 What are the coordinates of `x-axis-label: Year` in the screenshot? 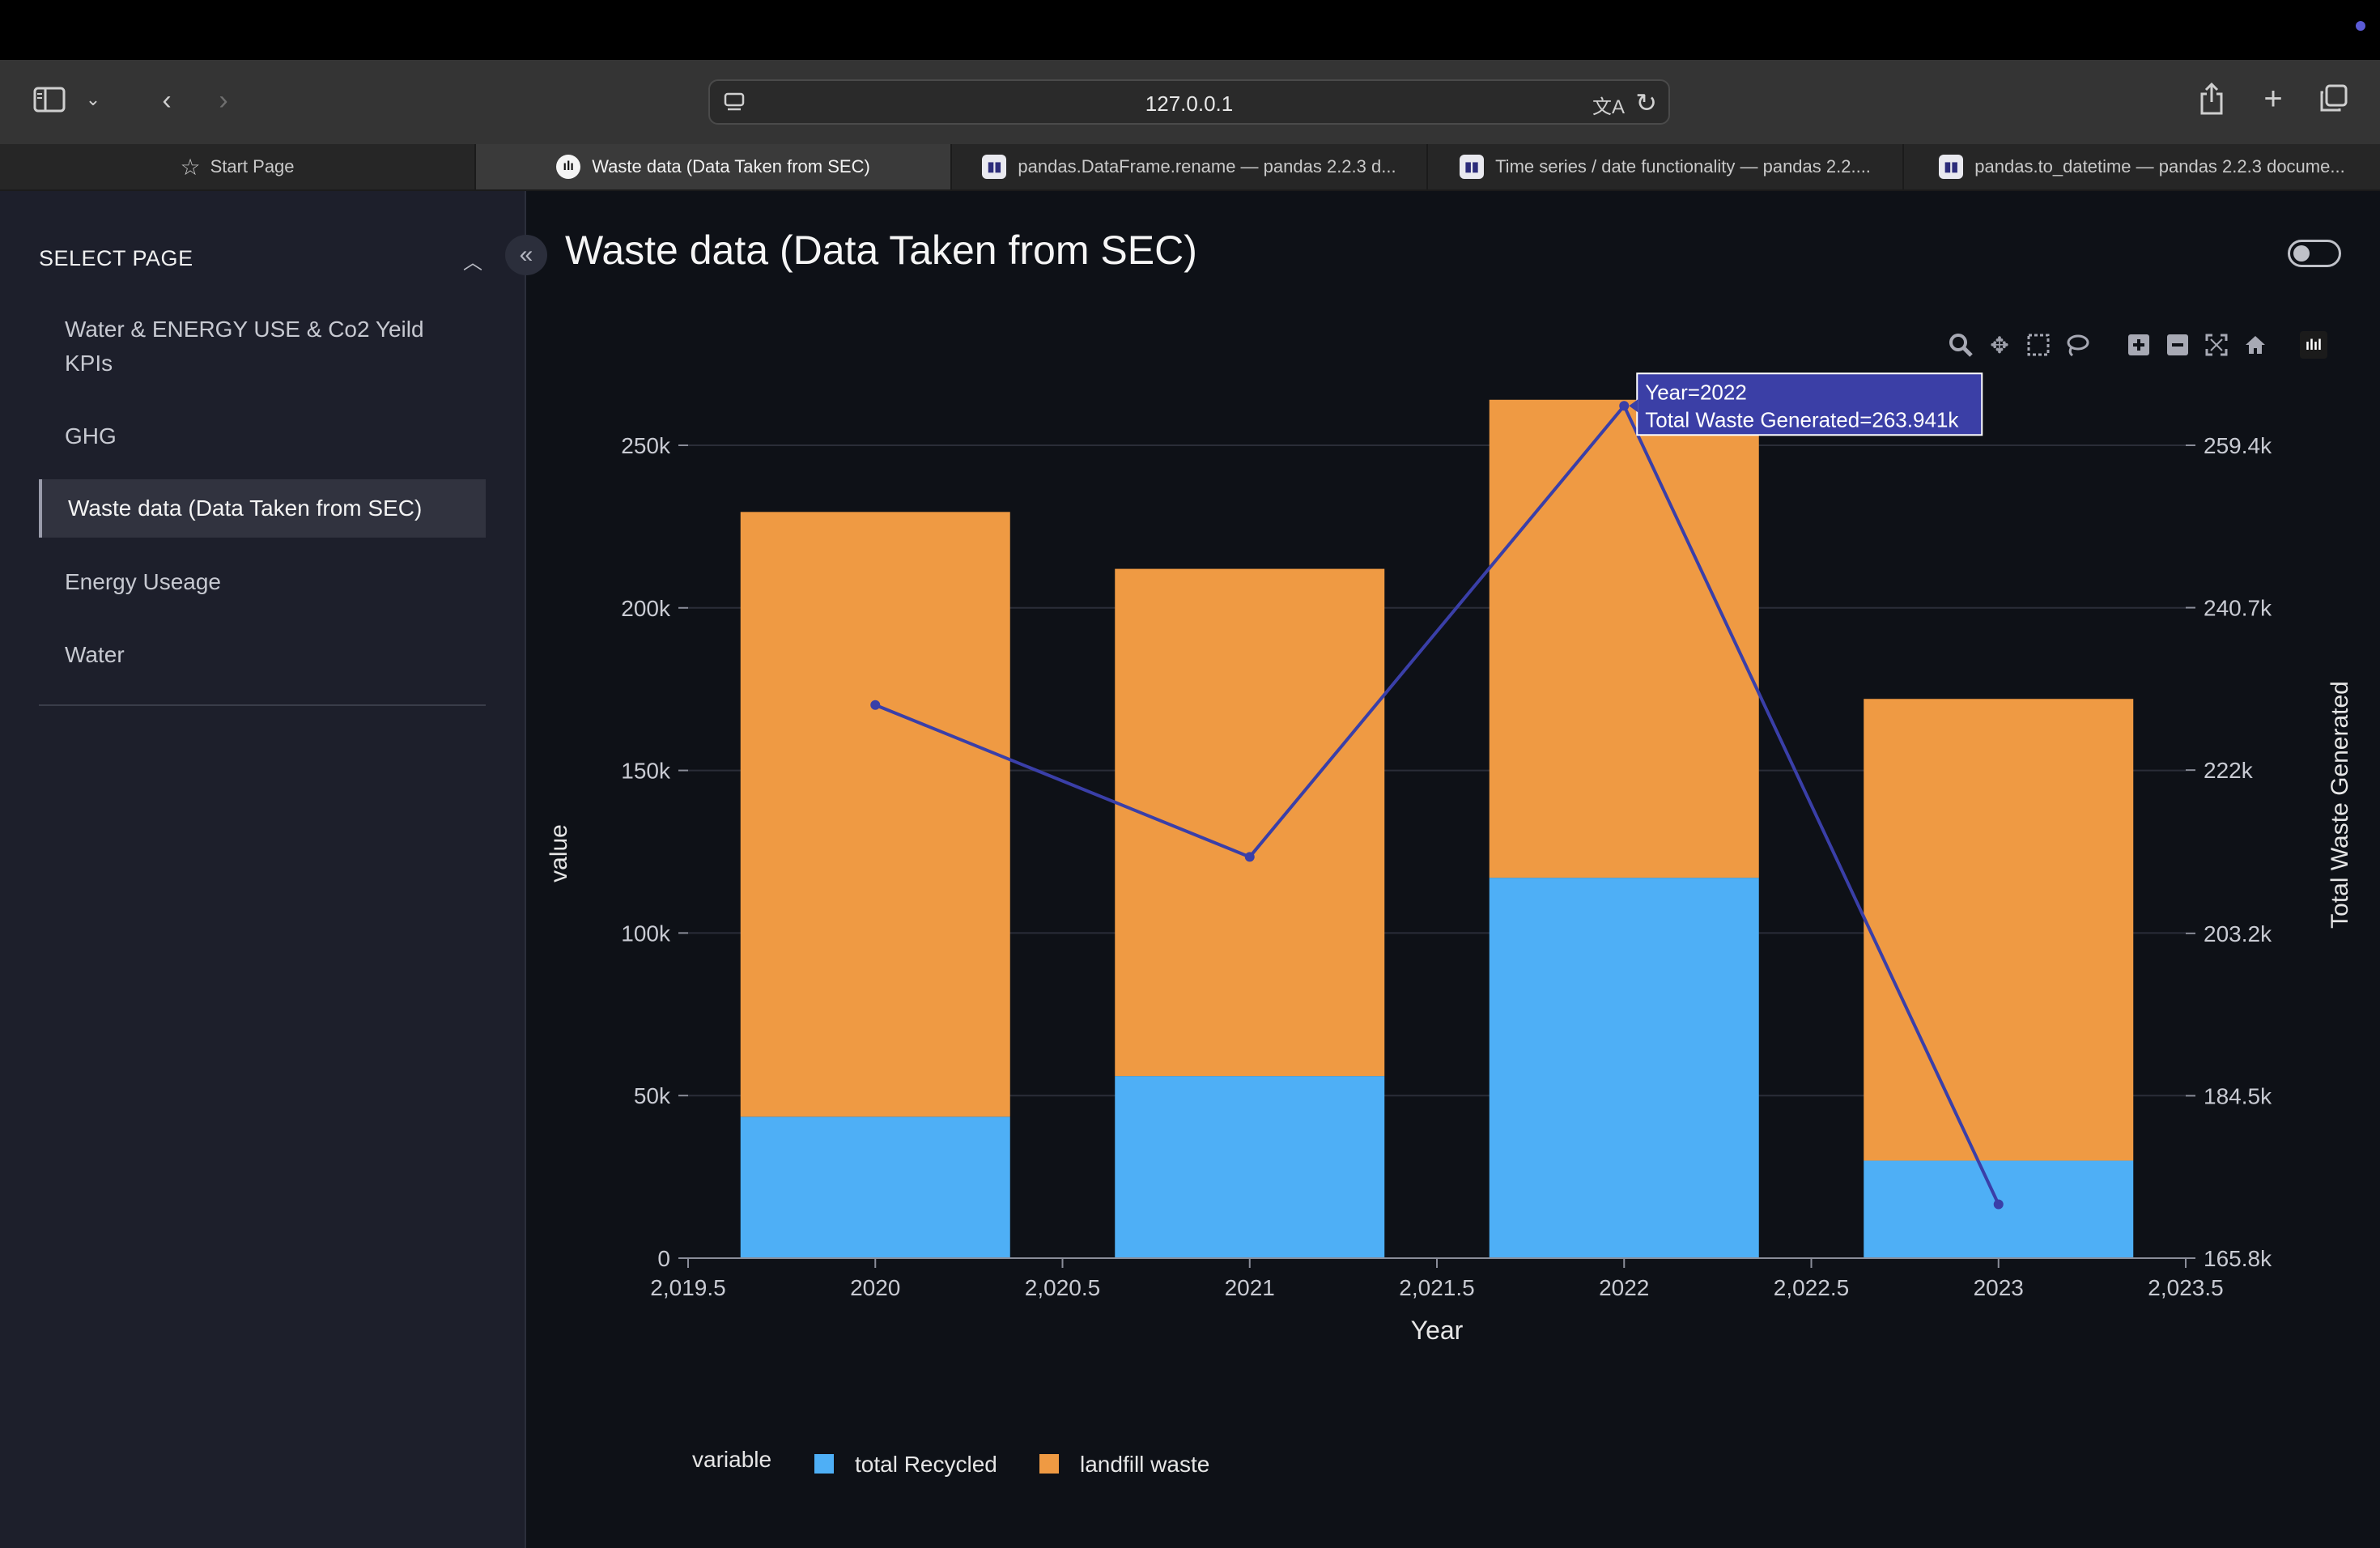 It's located at (1437, 1331).